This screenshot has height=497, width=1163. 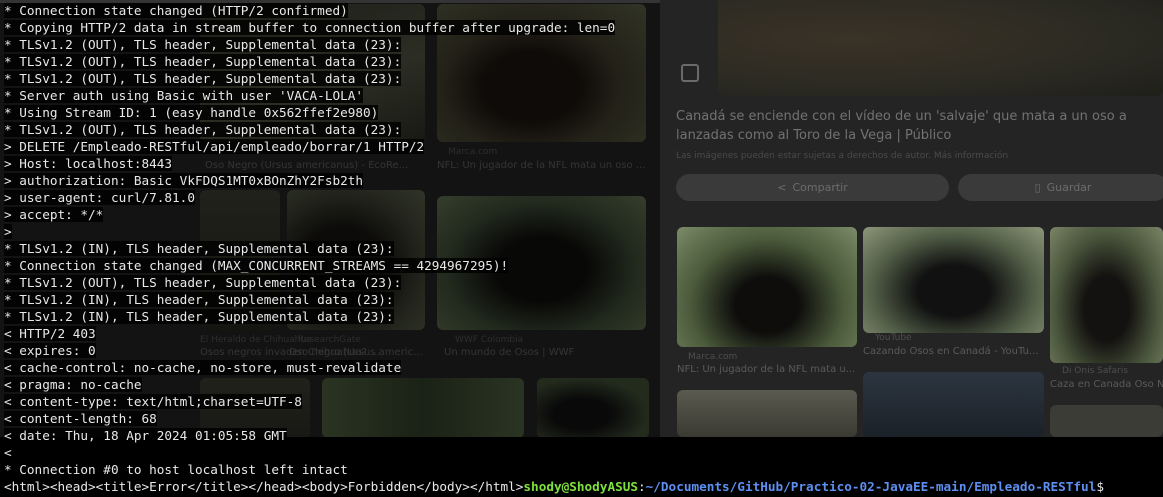 What do you see at coordinates (583, 418) in the screenshot?
I see `terminal-line: < content-length: 68` at bounding box center [583, 418].